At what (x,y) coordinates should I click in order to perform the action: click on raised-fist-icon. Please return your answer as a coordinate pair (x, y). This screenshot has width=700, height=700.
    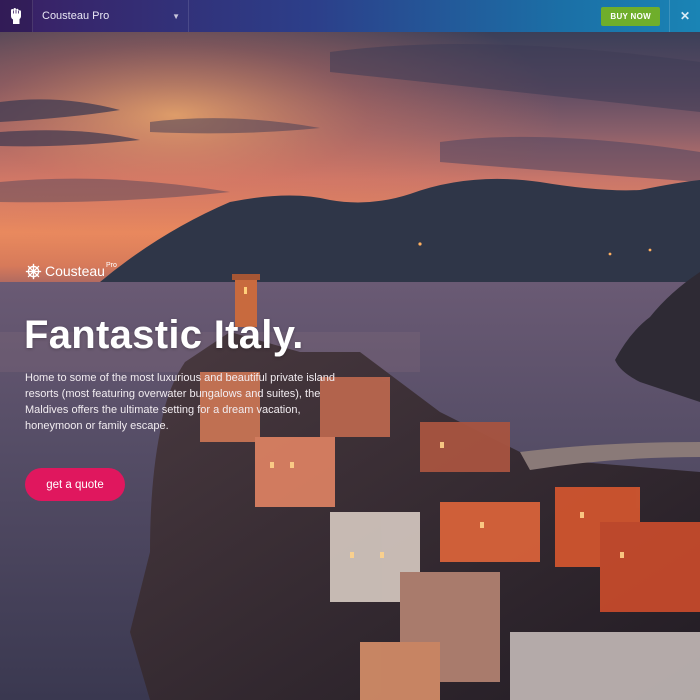
    Looking at the image, I should click on (16, 16).